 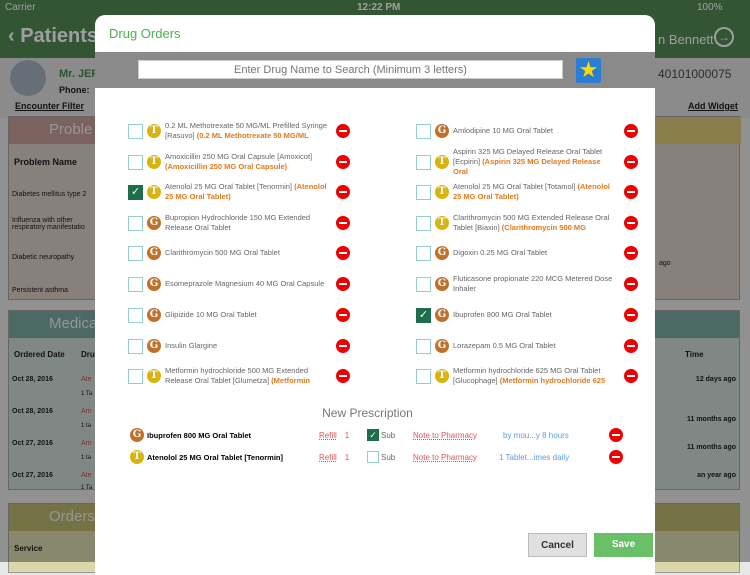 I want to click on drug-item: G Glipizide 10 MG Oral Tablet, so click(x=227, y=315).